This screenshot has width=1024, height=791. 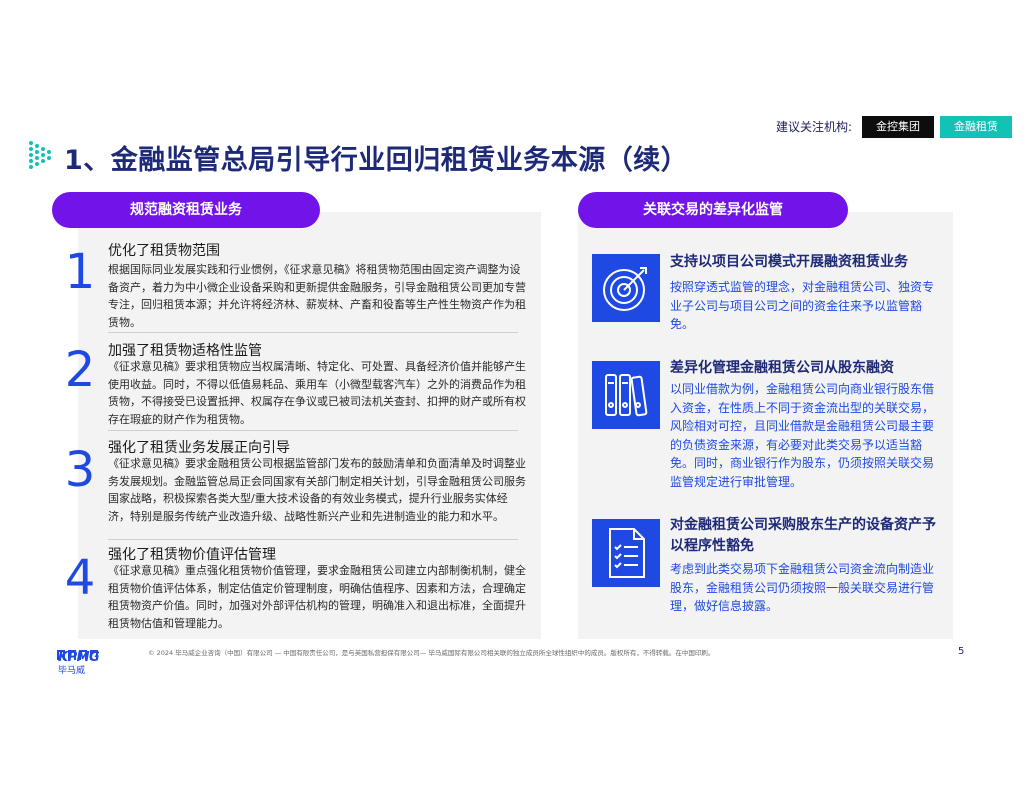 I want to click on item-number: 4, so click(x=80, y=578).